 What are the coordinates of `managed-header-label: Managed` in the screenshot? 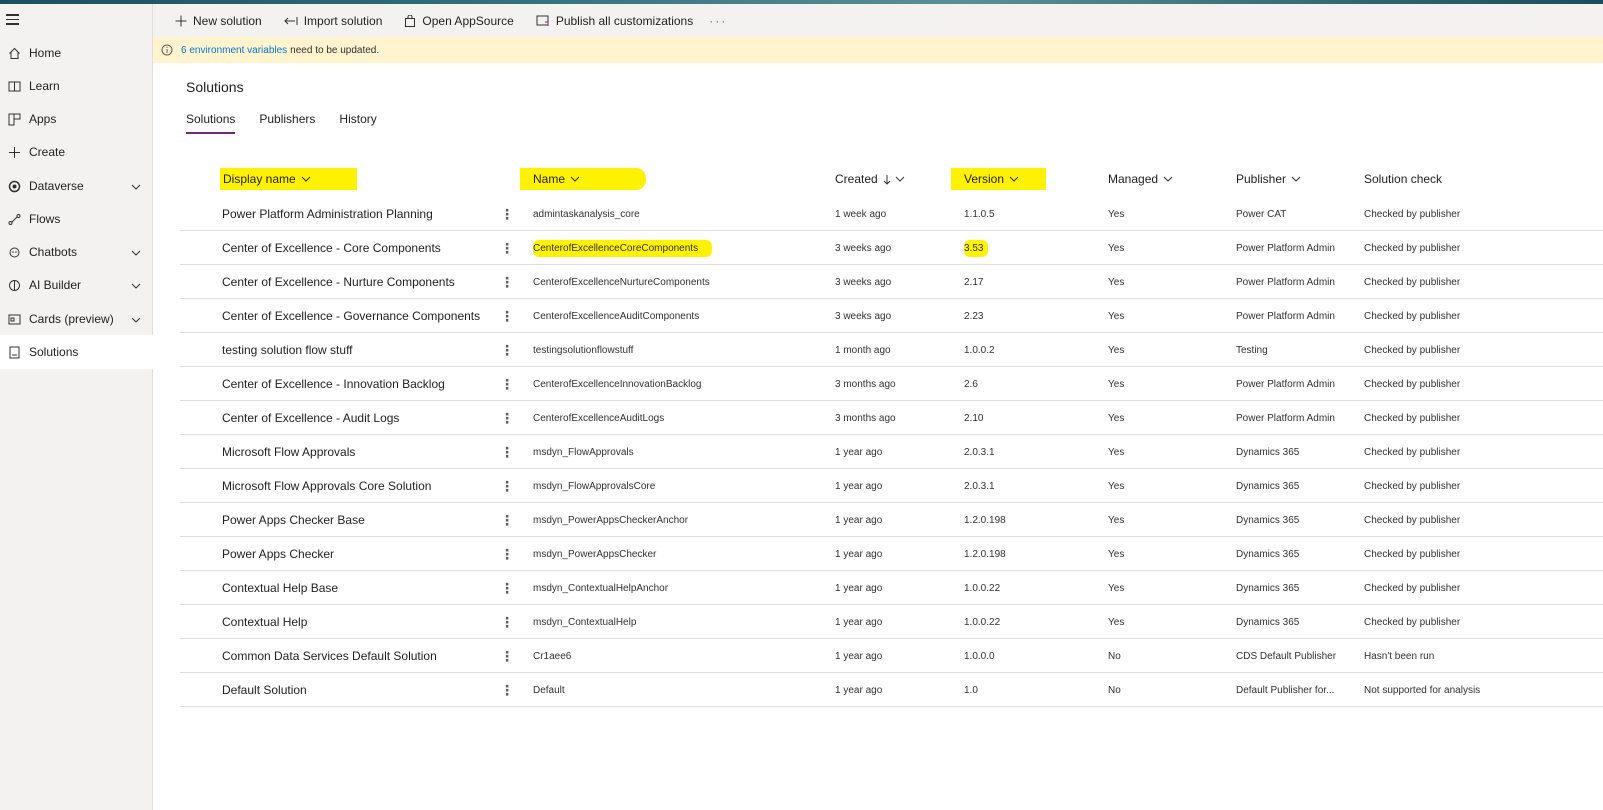 It's located at (1133, 179).